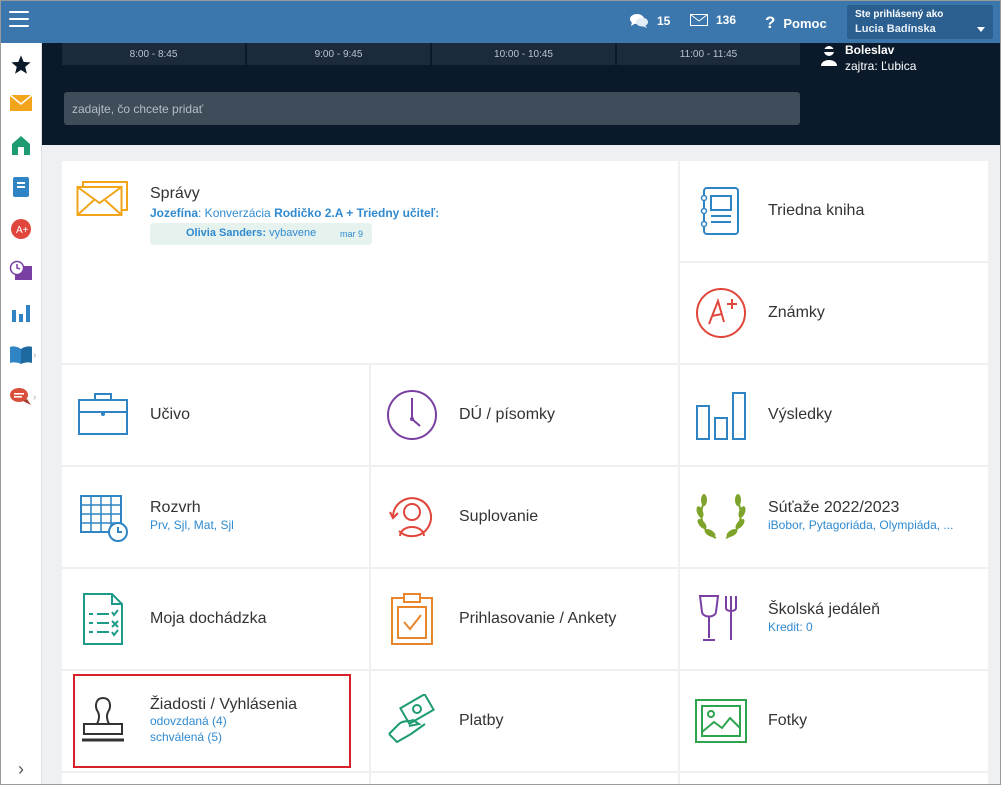  I want to click on nameday-today: Boleslav, so click(870, 50).